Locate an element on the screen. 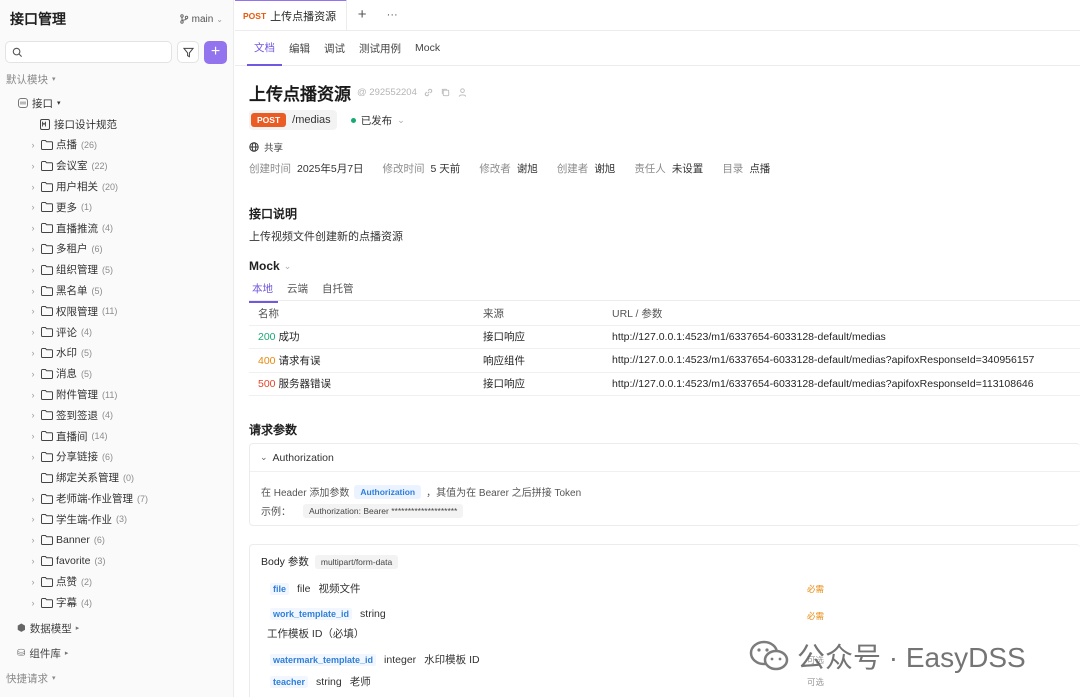 The image size is (1080, 697). tree-folder: › 分享链接 (6) is located at coordinates (116, 457).